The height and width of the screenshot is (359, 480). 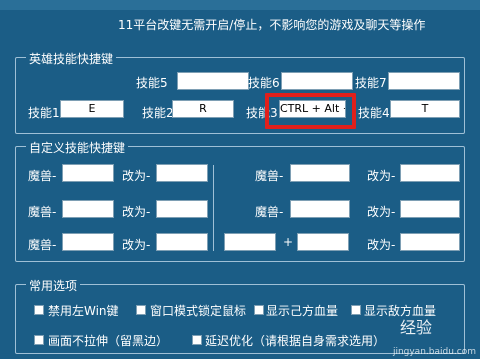 What do you see at coordinates (213, 81) in the screenshot?
I see `skill-5-input` at bounding box center [213, 81].